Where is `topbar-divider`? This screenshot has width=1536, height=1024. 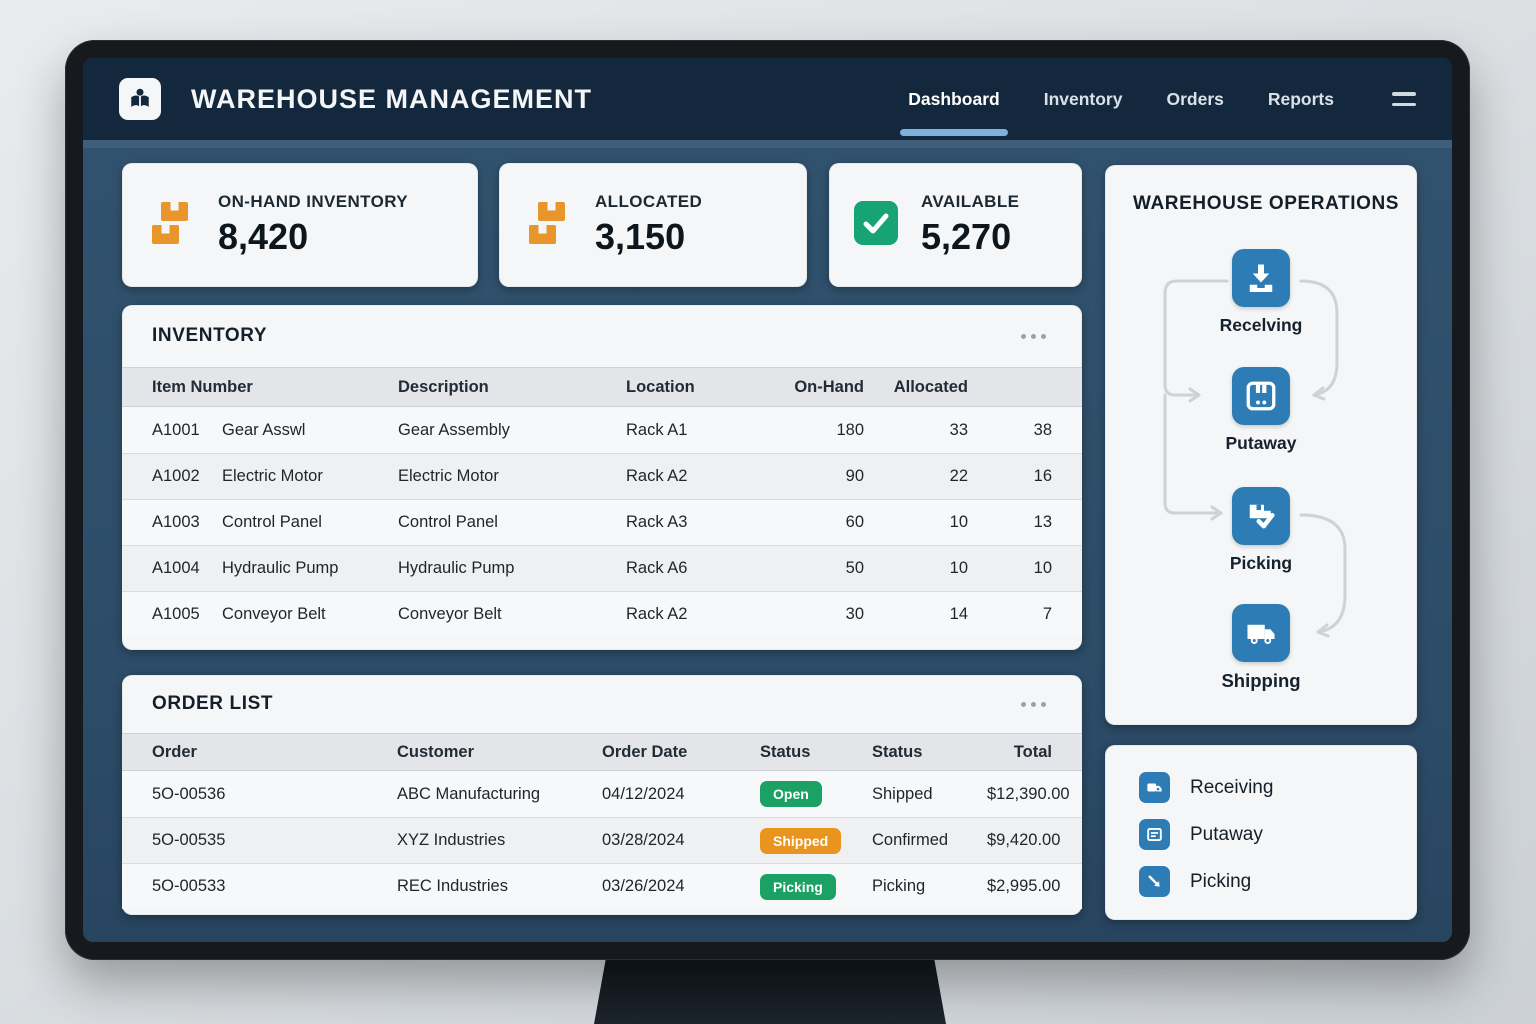
topbar-divider is located at coordinates (767, 144).